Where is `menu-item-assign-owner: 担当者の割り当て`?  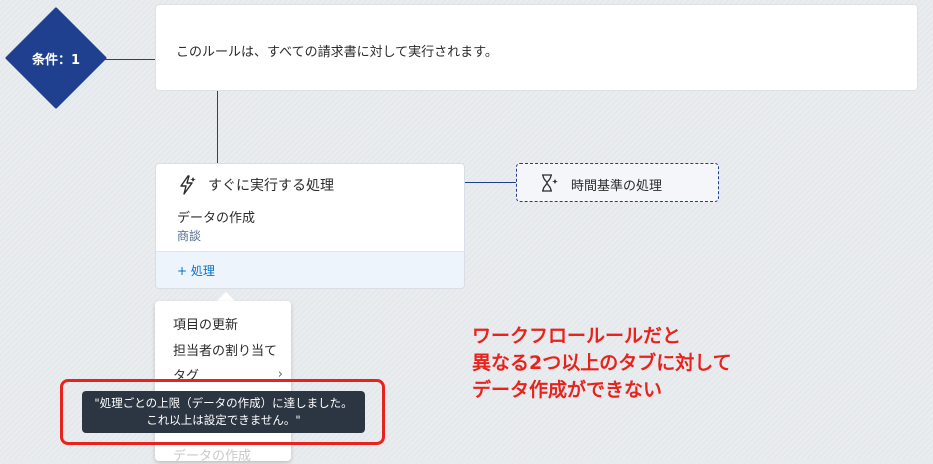
menu-item-assign-owner: 担当者の割り当て is located at coordinates (225, 349).